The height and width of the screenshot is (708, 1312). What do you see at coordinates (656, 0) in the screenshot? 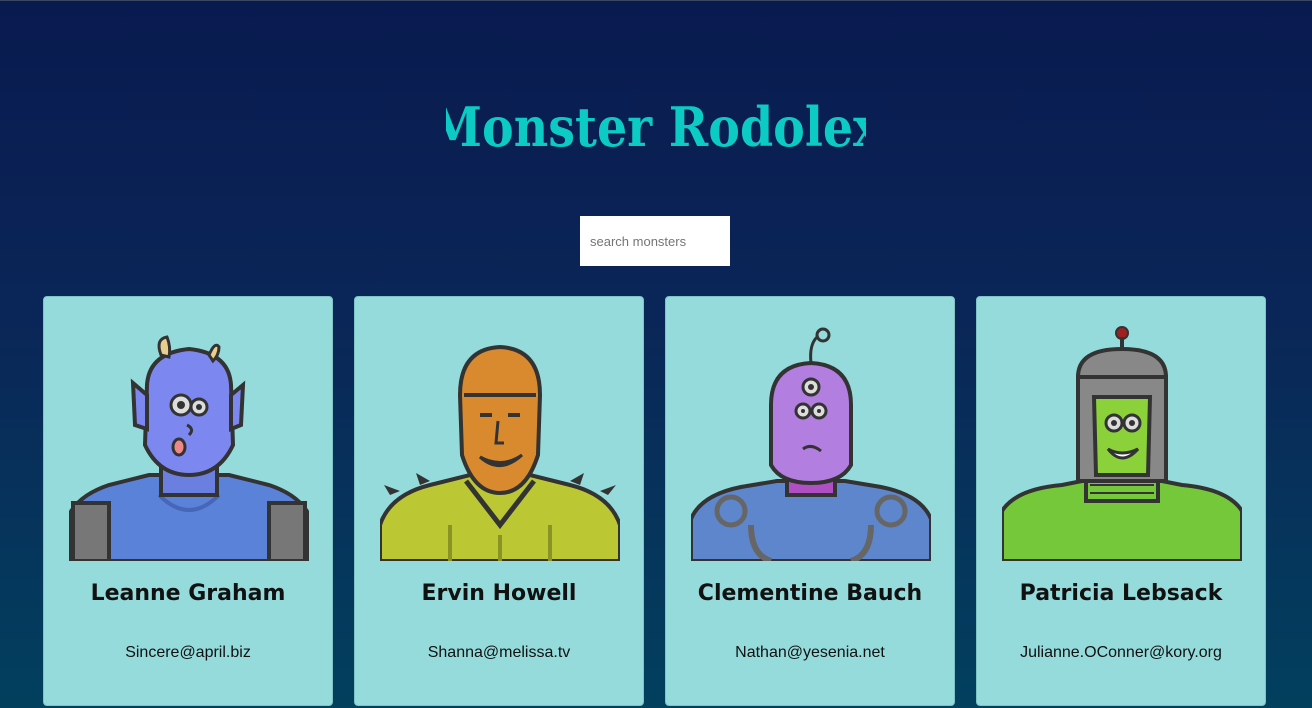
I see `window-top-border` at bounding box center [656, 0].